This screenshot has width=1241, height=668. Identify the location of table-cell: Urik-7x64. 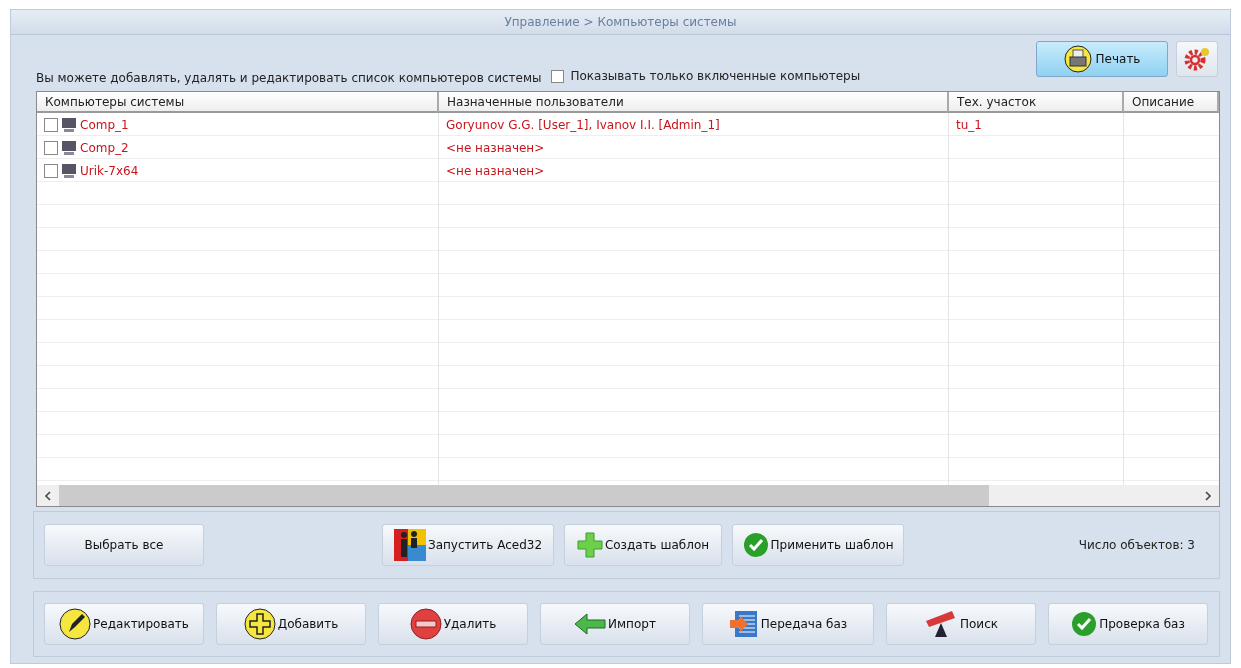
(238, 170).